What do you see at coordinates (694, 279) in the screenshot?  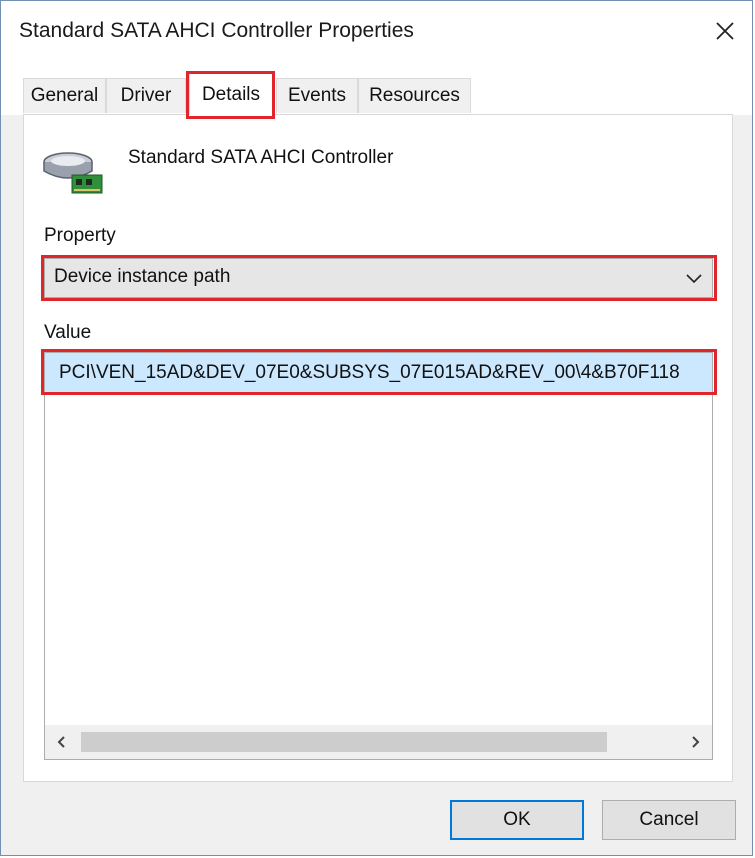 I see `chevron-down-icon` at bounding box center [694, 279].